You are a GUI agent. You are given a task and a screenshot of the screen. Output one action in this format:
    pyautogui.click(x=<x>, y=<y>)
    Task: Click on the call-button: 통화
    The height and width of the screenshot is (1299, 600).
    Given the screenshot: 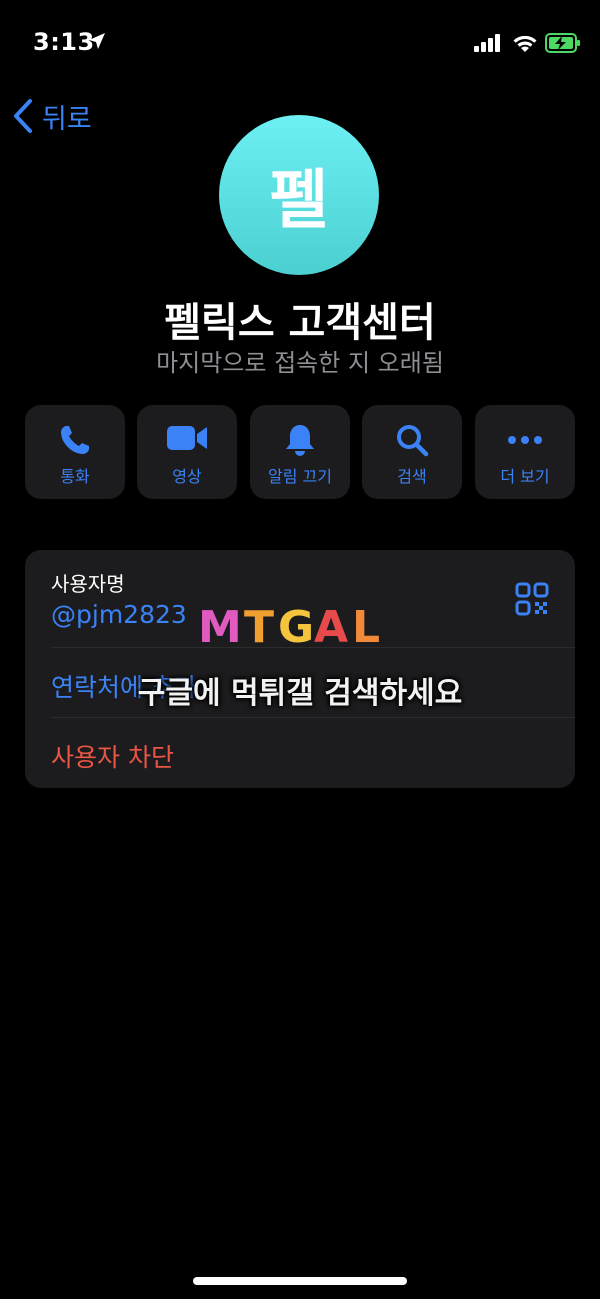 What is the action you would take?
    pyautogui.click(x=75, y=452)
    